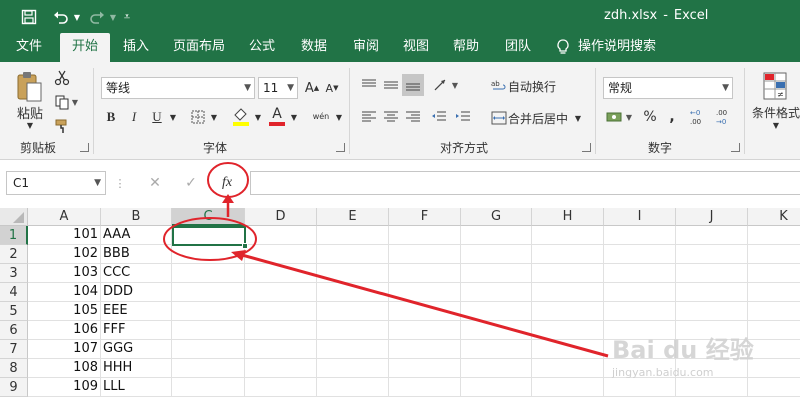 This screenshot has width=800, height=400. What do you see at coordinates (391, 85) in the screenshot?
I see `align-middle-icon` at bounding box center [391, 85].